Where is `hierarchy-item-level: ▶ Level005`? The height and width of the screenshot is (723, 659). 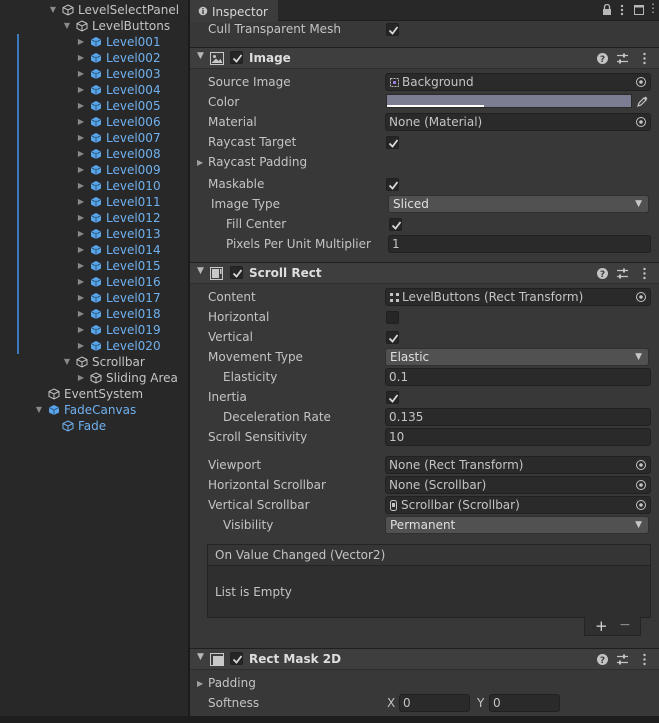
hierarchy-item-level: ▶ Level005 is located at coordinates (94, 106).